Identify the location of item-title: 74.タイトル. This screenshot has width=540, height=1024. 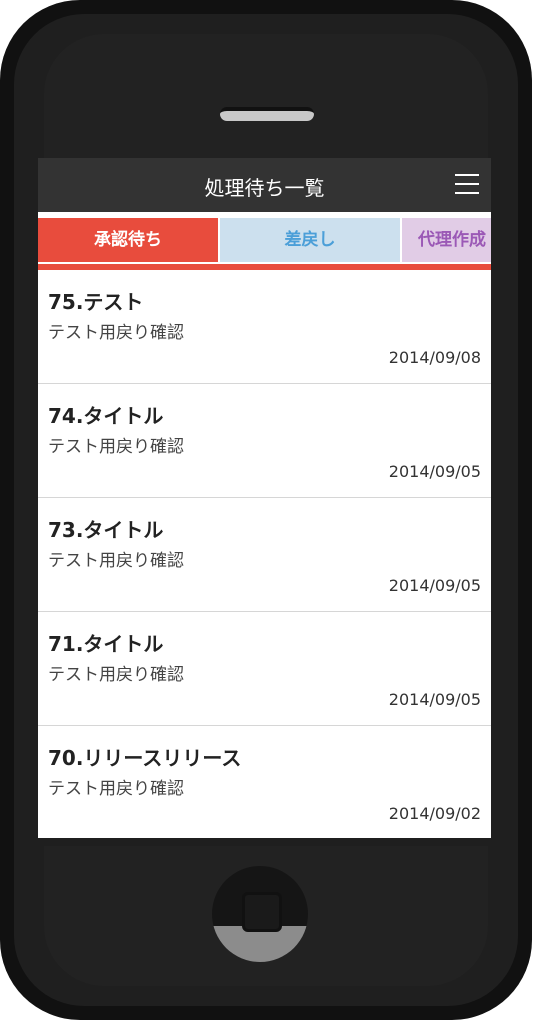
(106, 416).